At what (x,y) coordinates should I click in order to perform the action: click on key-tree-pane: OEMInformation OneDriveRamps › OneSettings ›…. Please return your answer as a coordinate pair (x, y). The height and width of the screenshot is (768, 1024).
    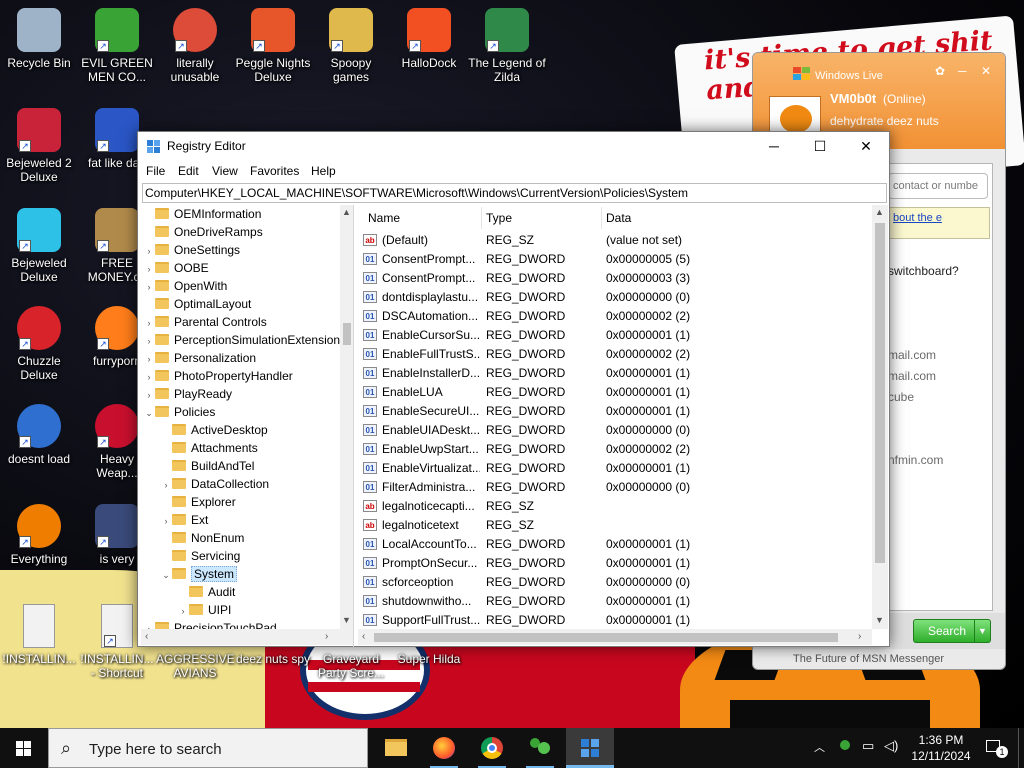
    Looking at the image, I should click on (247, 426).